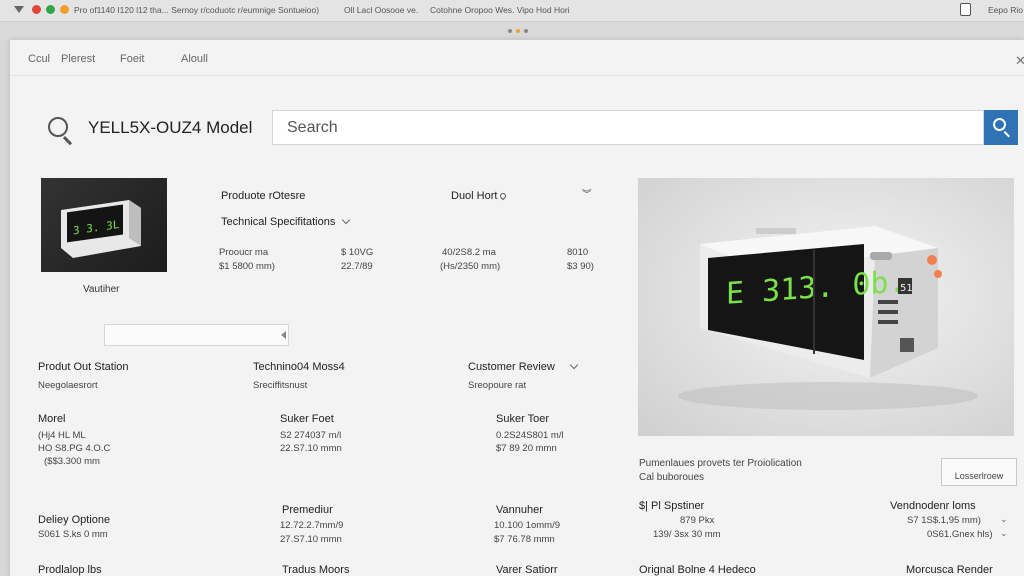 This screenshot has width=1024, height=576. What do you see at coordinates (299, 367) in the screenshot?
I see `section-heading: Technino04 Moss4` at bounding box center [299, 367].